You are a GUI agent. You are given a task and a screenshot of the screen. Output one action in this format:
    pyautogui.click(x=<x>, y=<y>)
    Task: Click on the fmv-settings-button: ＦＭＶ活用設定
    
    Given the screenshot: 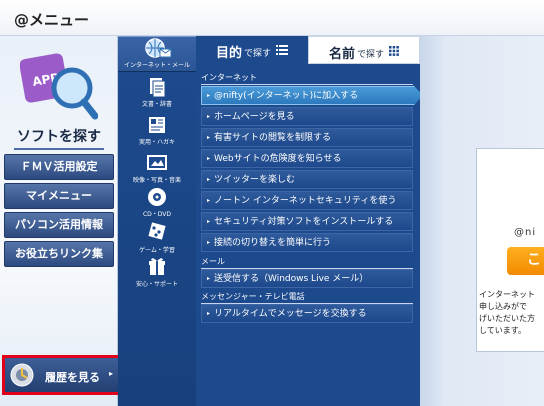 What is the action you would take?
    pyautogui.click(x=59, y=167)
    